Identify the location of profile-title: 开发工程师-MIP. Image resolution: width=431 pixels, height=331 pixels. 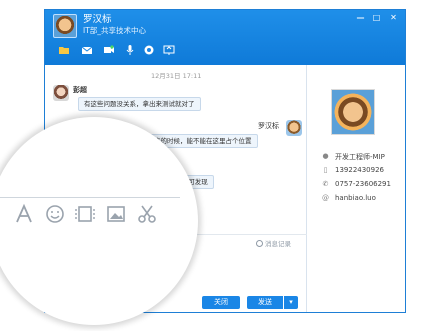
(360, 157).